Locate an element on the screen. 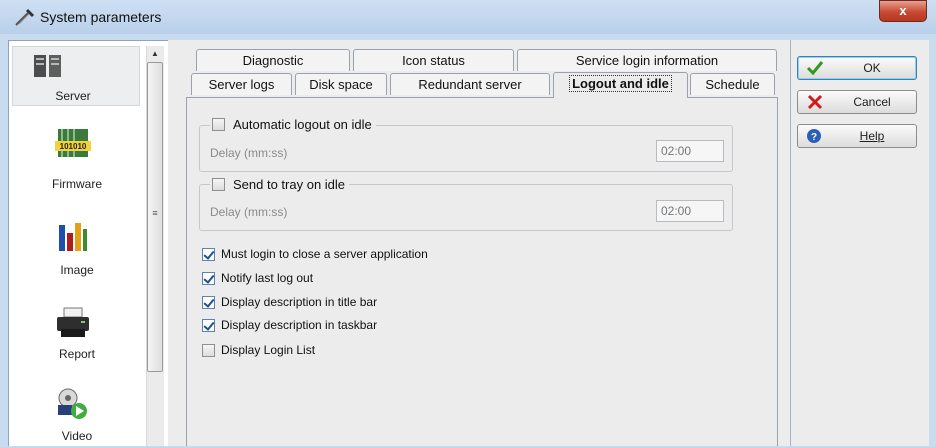 The width and height of the screenshot is (936, 447). window-frame-right is located at coordinates (932, 240).